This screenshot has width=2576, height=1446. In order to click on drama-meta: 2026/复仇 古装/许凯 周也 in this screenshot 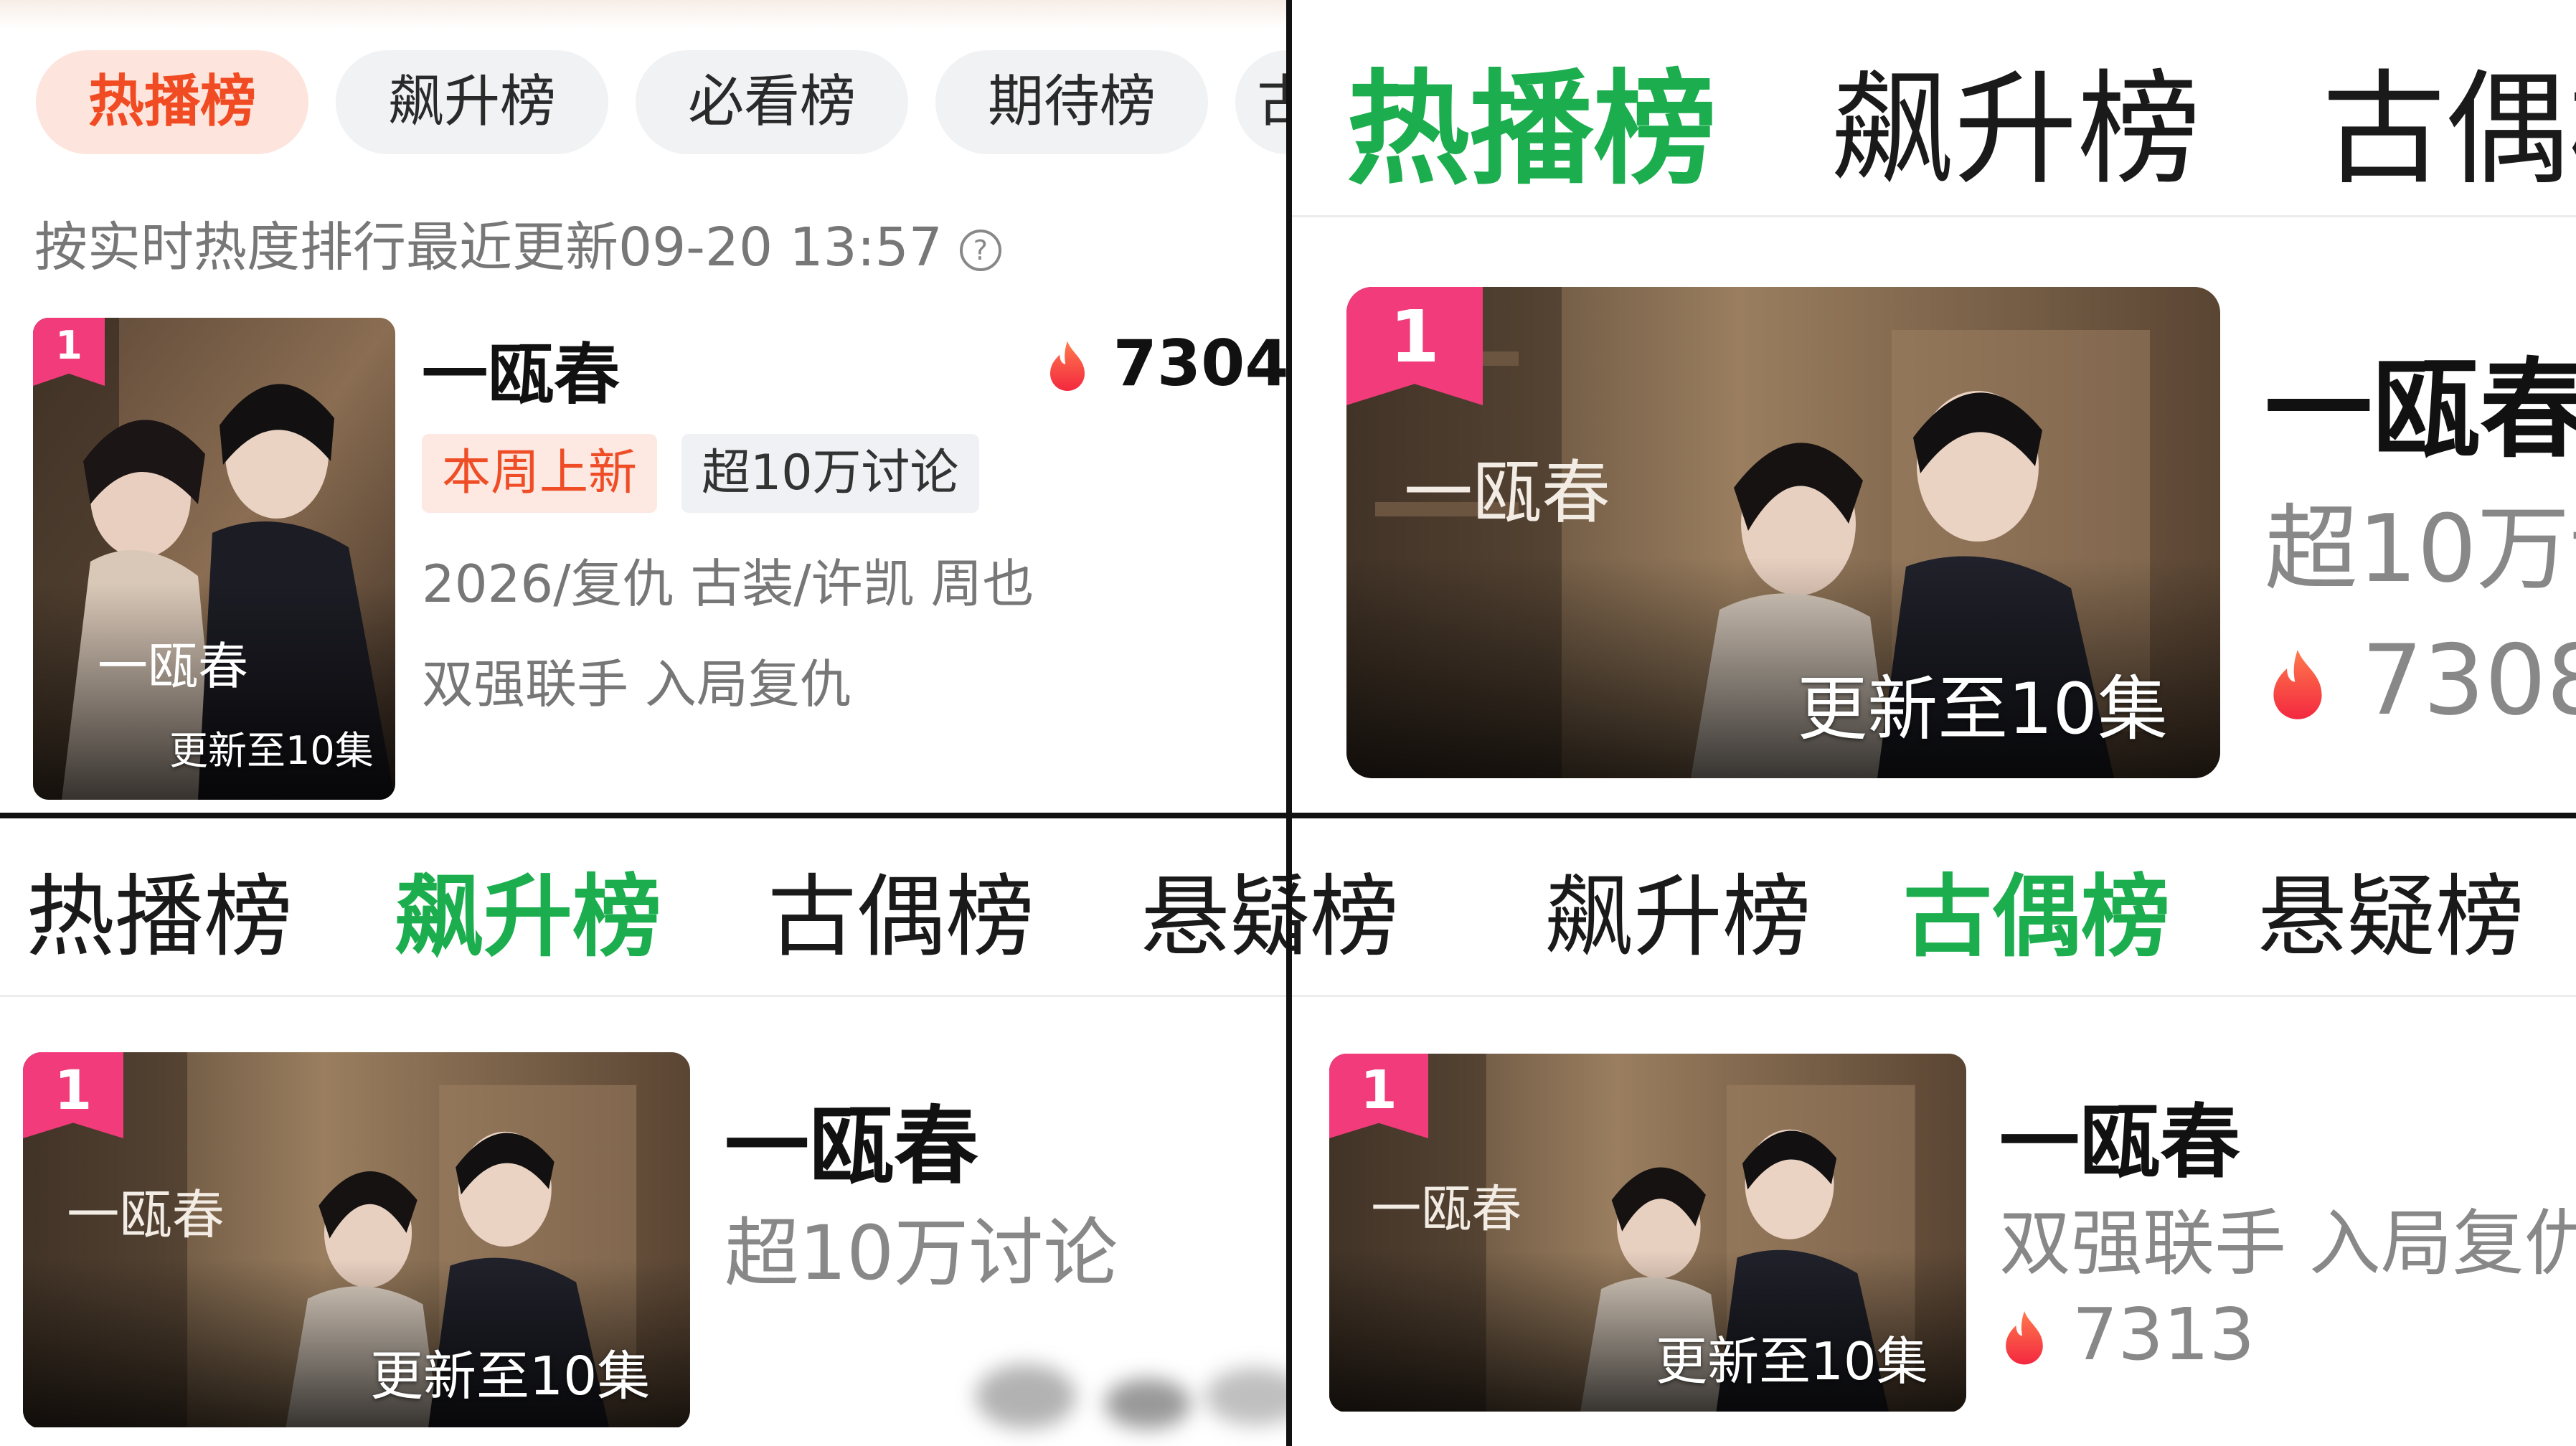, I will do `click(728, 584)`.